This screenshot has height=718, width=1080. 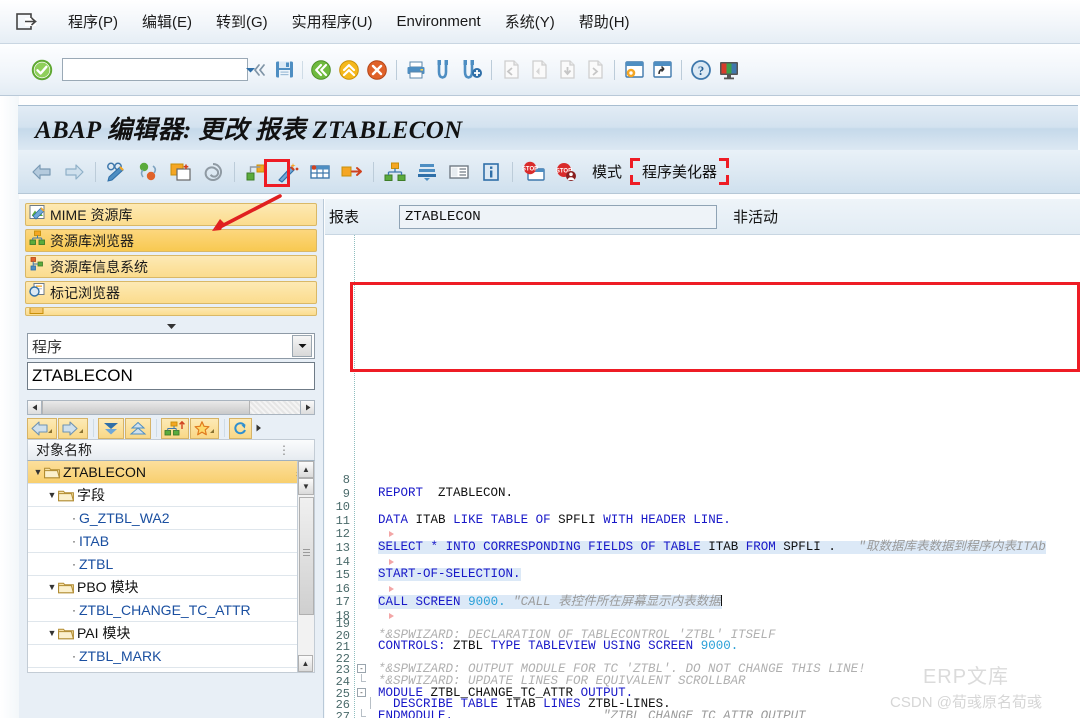 What do you see at coordinates (375, 476) in the screenshot?
I see `code-folding-column: ------` at bounding box center [375, 476].